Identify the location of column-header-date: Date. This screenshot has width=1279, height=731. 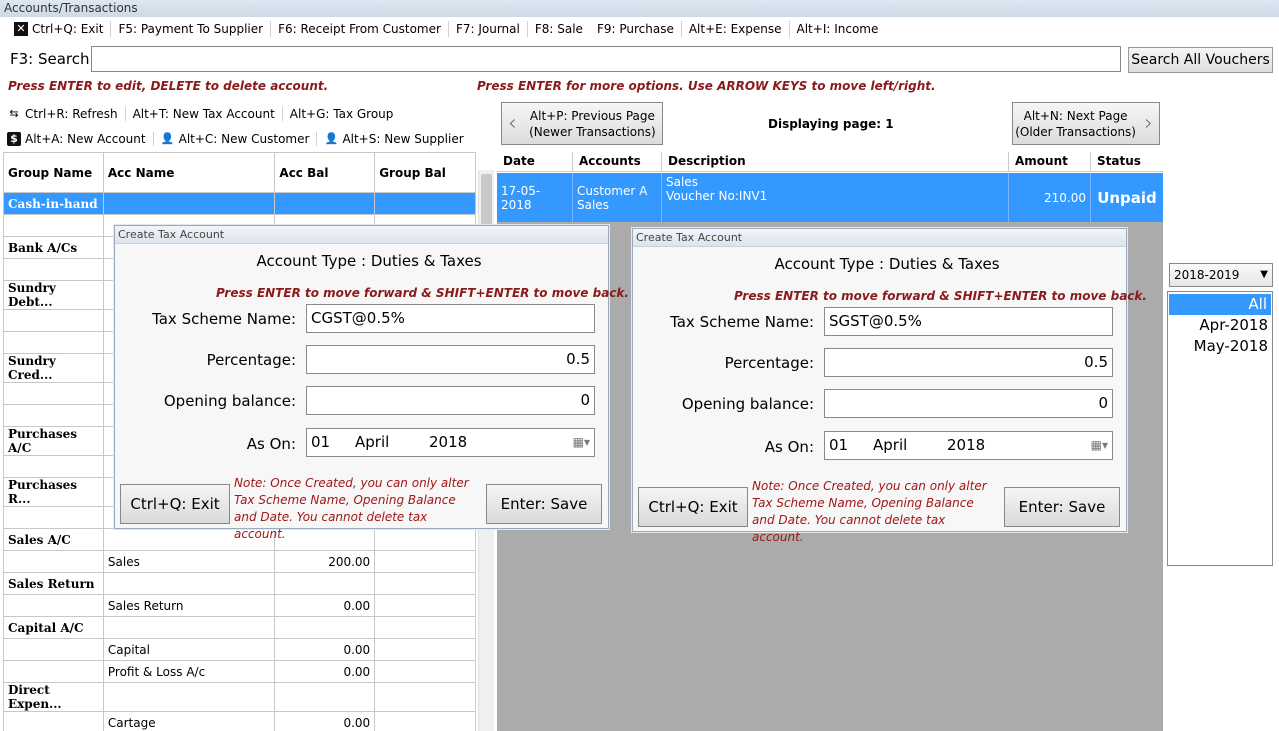
(535, 161).